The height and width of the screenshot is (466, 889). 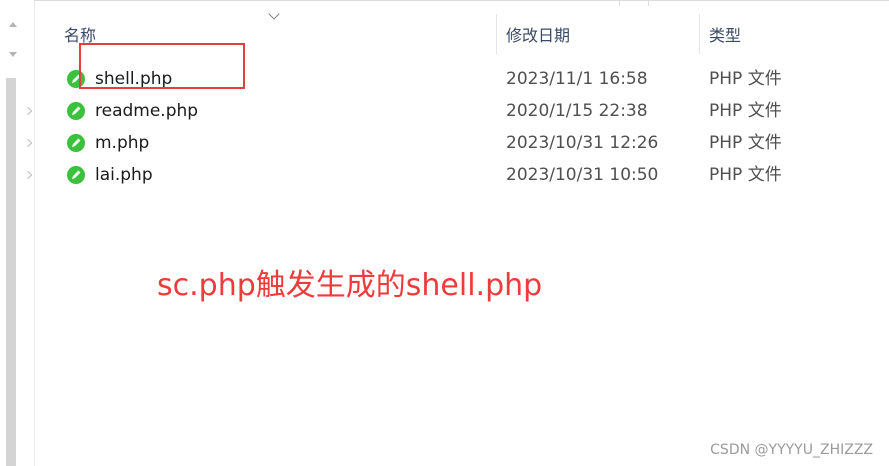 I want to click on file-row: m.php 2023/10/31 12:26 PHP 文件, so click(x=474, y=143).